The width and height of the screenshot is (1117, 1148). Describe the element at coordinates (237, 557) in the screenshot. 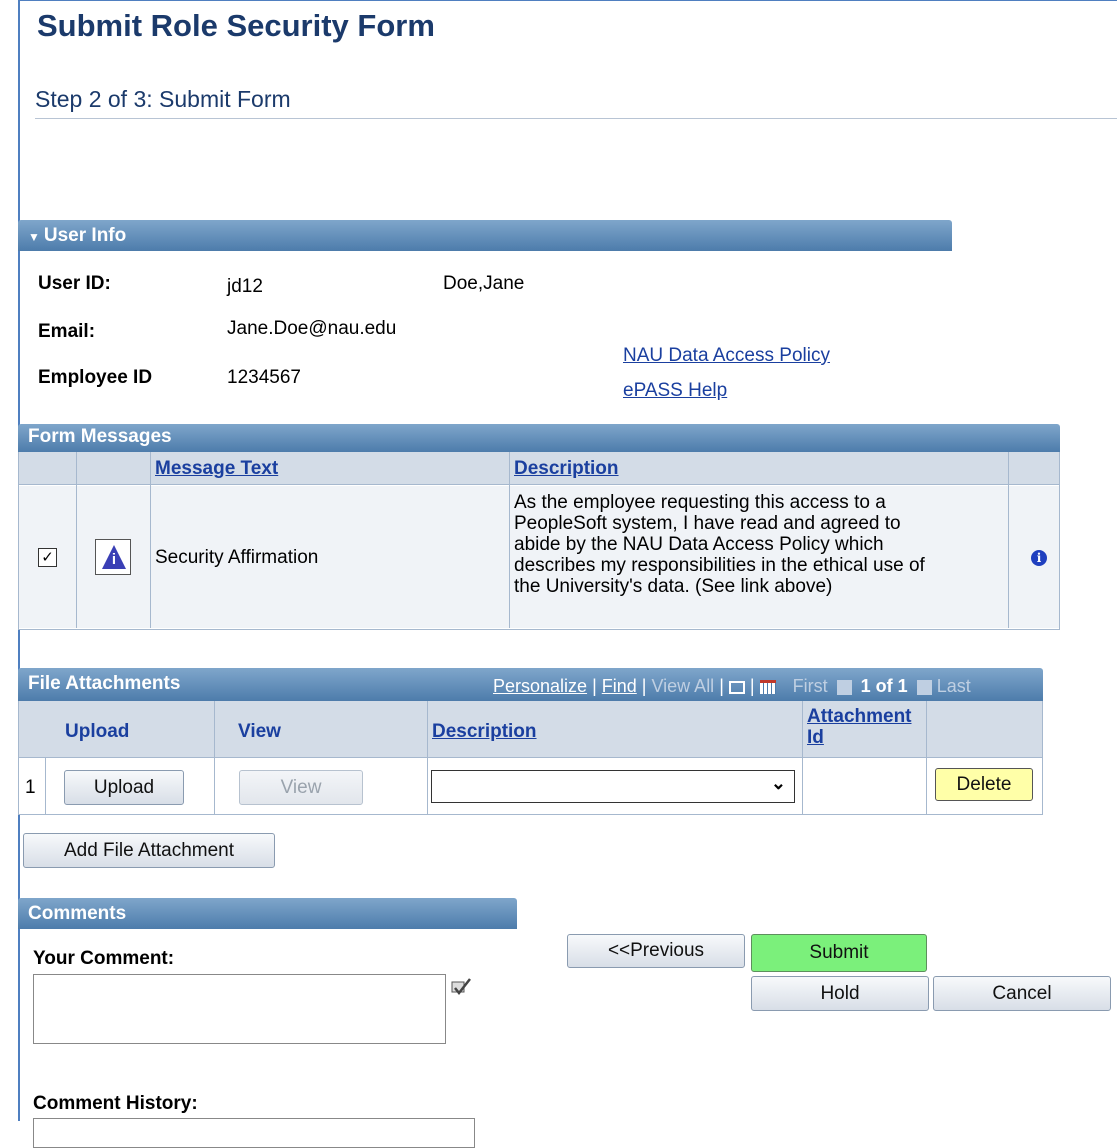

I see `message-text-value: Security Affirmation` at that location.